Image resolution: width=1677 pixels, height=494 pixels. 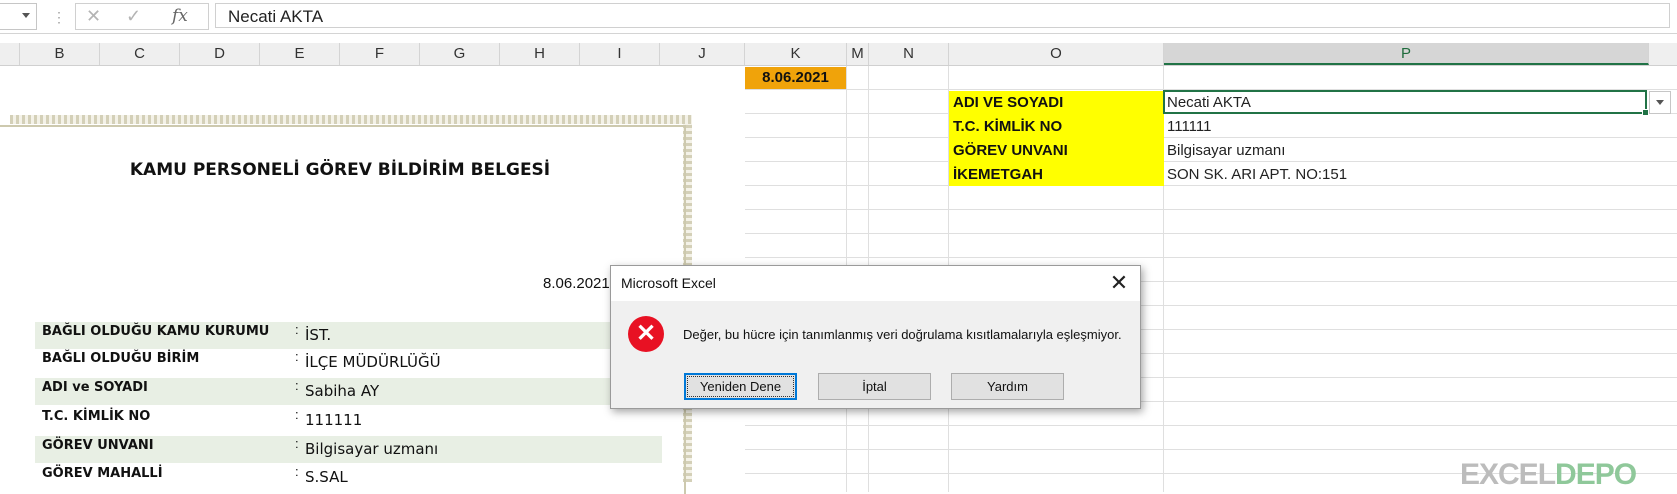 What do you see at coordinates (540, 54) in the screenshot?
I see `column-header: H` at bounding box center [540, 54].